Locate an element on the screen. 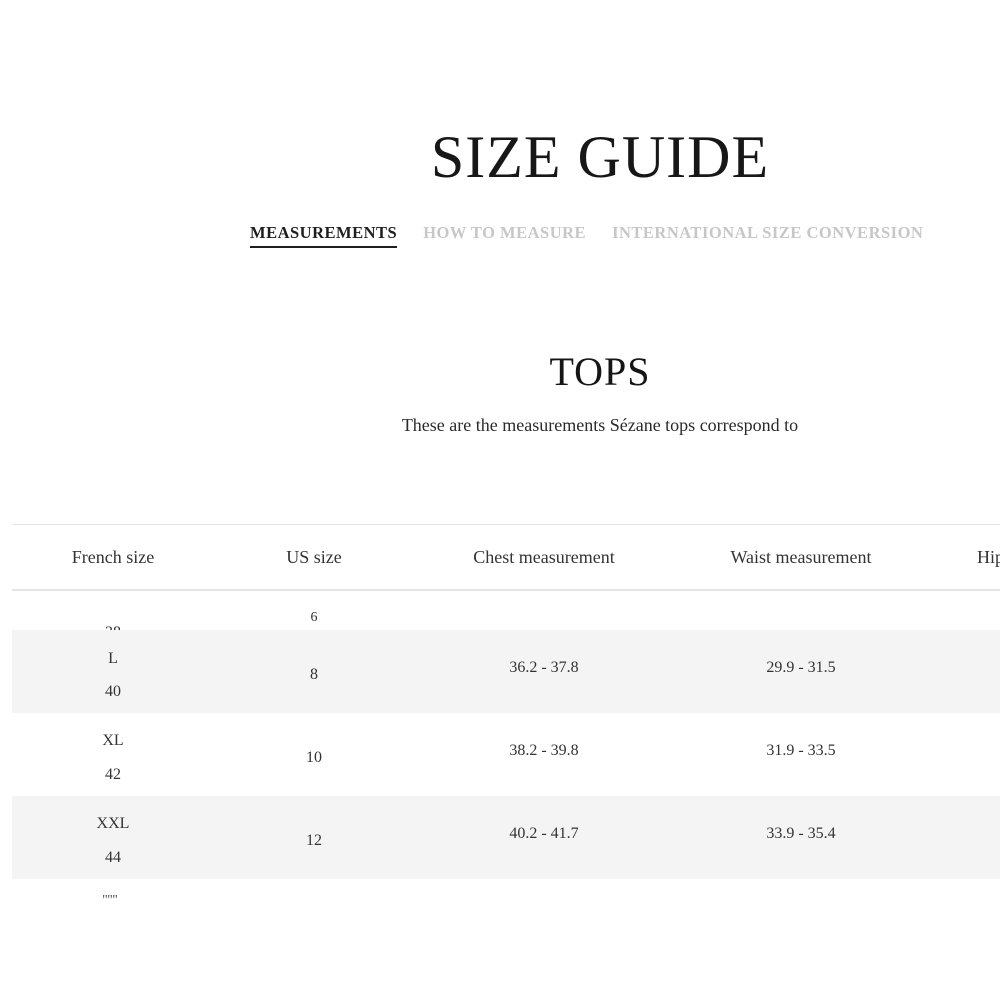 Image resolution: width=1000 pixels, height=1000 pixels. header-waist-measurement: Waist measurement is located at coordinates (801, 557).